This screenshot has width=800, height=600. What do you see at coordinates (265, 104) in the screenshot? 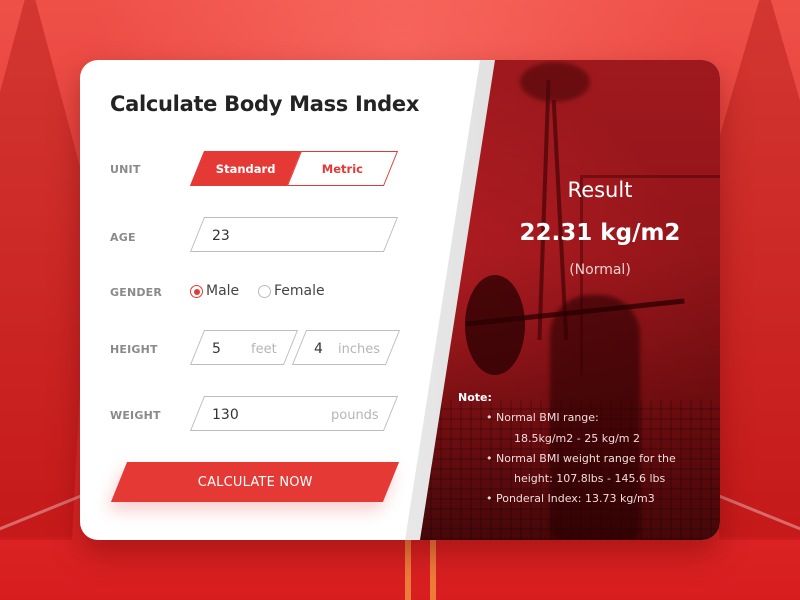
I see `page-title: Calculate Body Mass Index` at bounding box center [265, 104].